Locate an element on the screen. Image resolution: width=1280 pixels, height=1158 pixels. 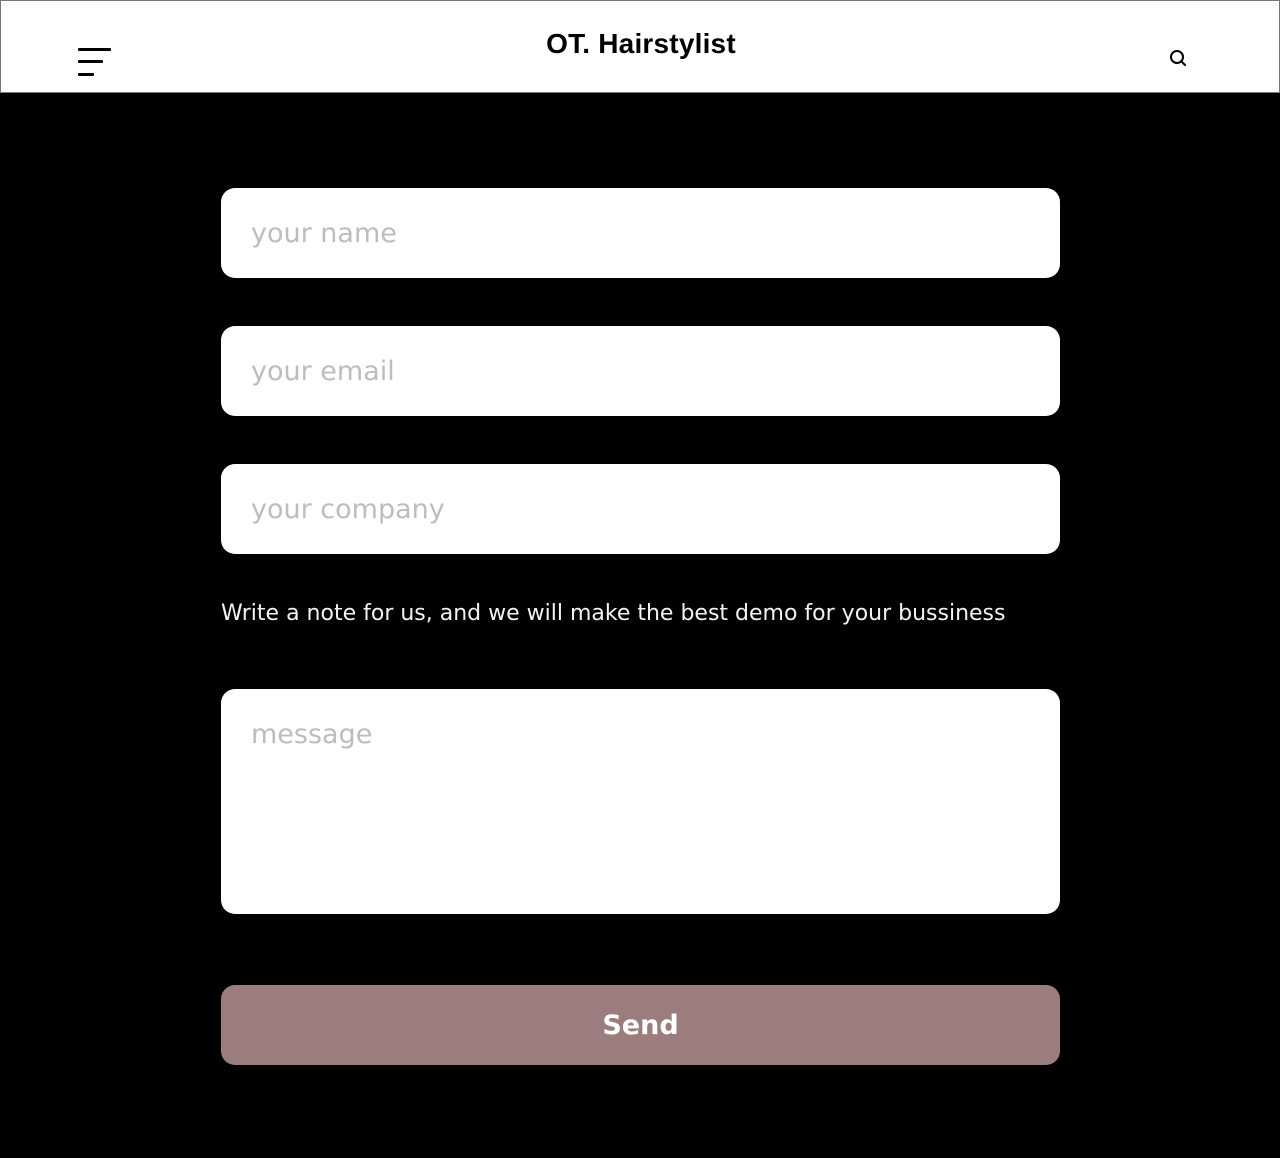
site-title: OT. Hairstylist is located at coordinates (641, 43).